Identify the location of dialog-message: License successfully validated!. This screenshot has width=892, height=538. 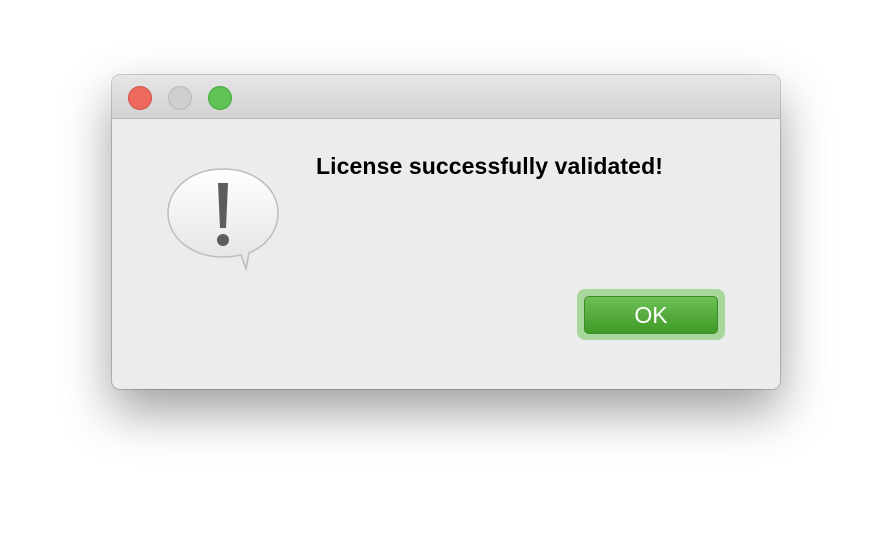
(489, 166).